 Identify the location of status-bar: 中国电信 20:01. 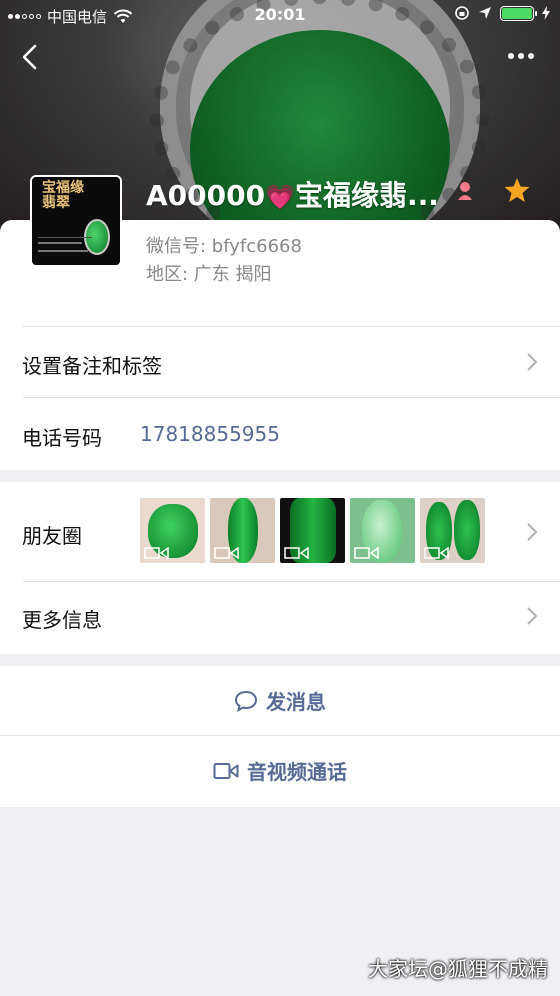
(280, 15).